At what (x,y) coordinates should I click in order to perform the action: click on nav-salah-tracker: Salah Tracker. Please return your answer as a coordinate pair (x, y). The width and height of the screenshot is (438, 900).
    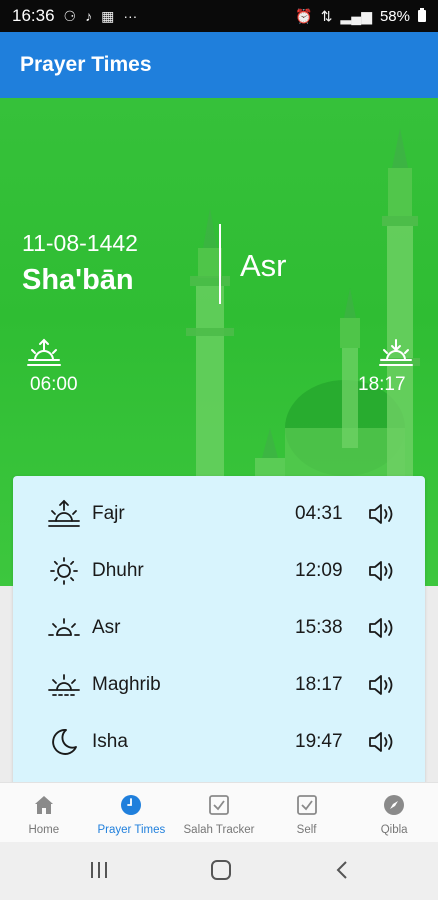
    Looking at the image, I should click on (219, 812).